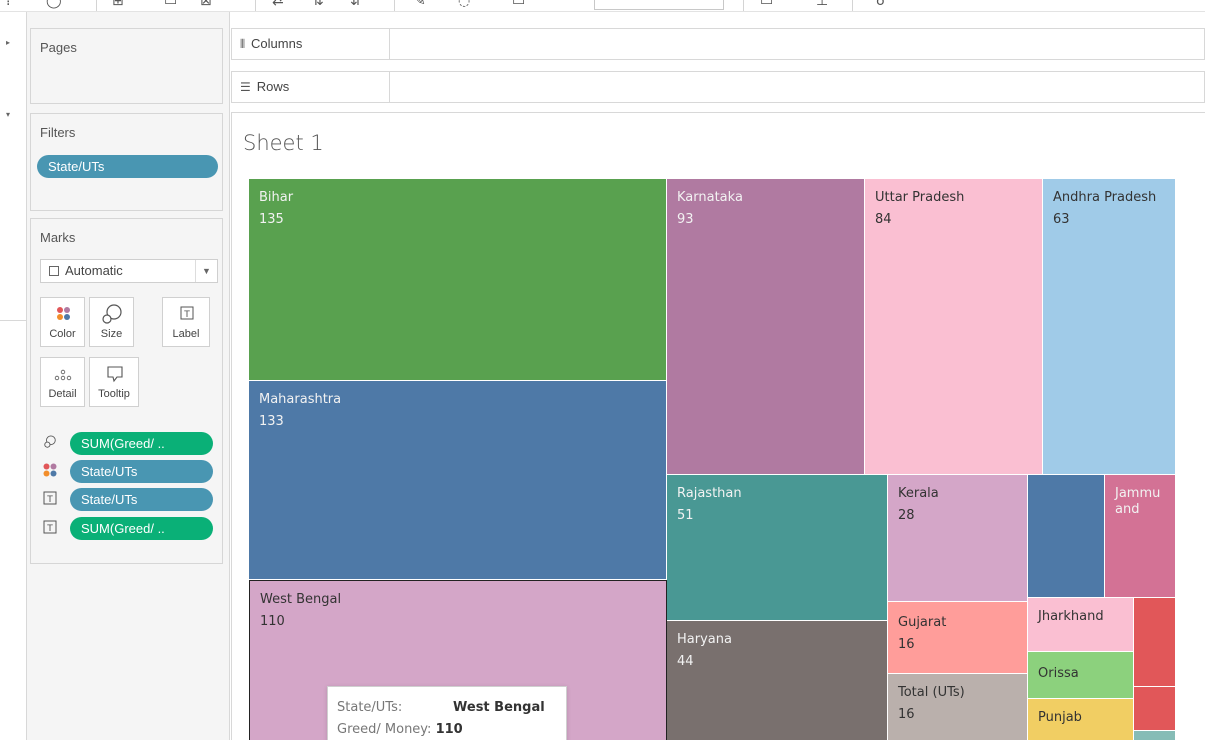 The image size is (1205, 740). Describe the element at coordinates (8, 114) in the screenshot. I see `collapse-arrow-icon: ▾` at that location.